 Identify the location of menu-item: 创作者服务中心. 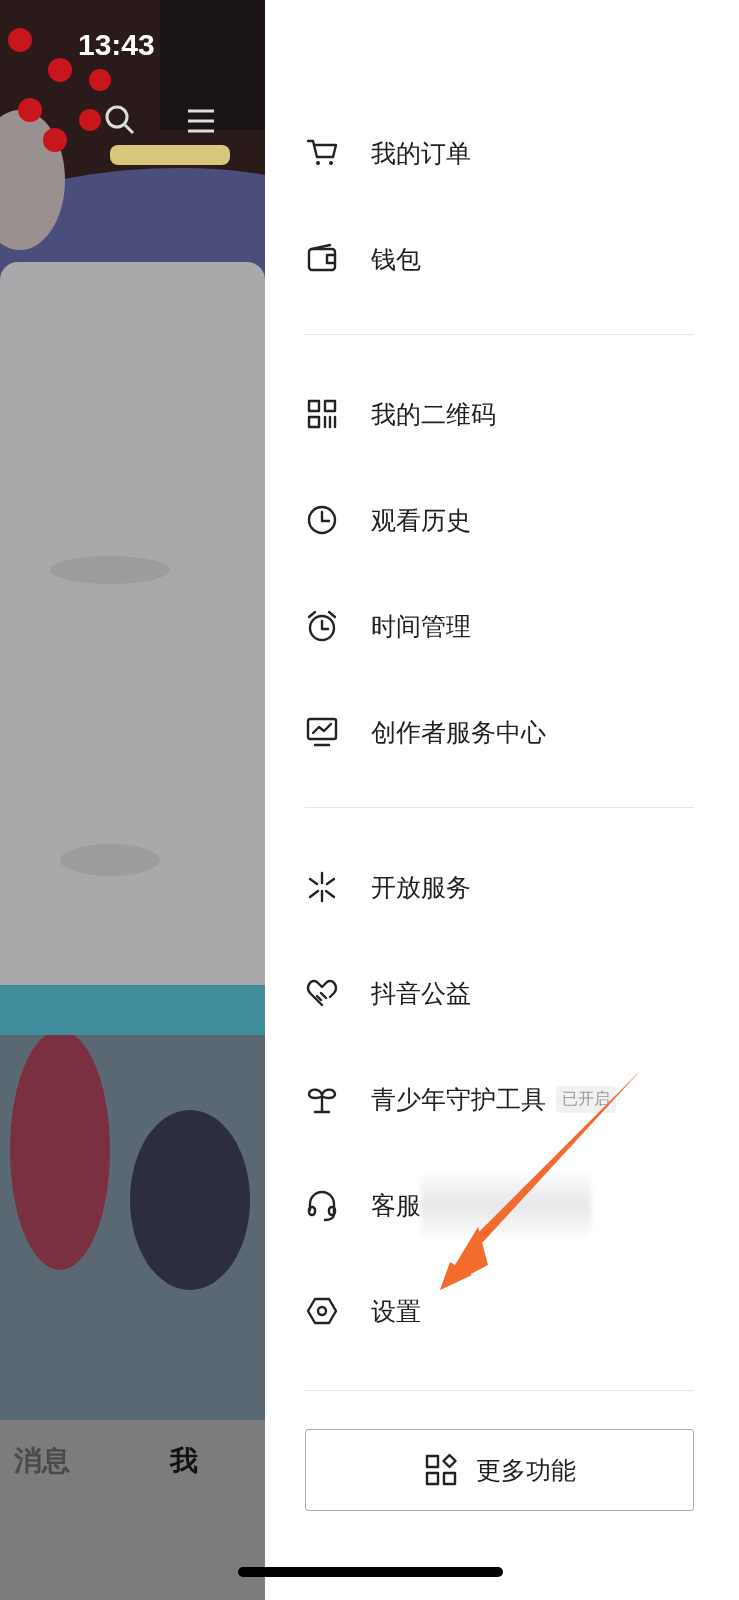
(458, 732).